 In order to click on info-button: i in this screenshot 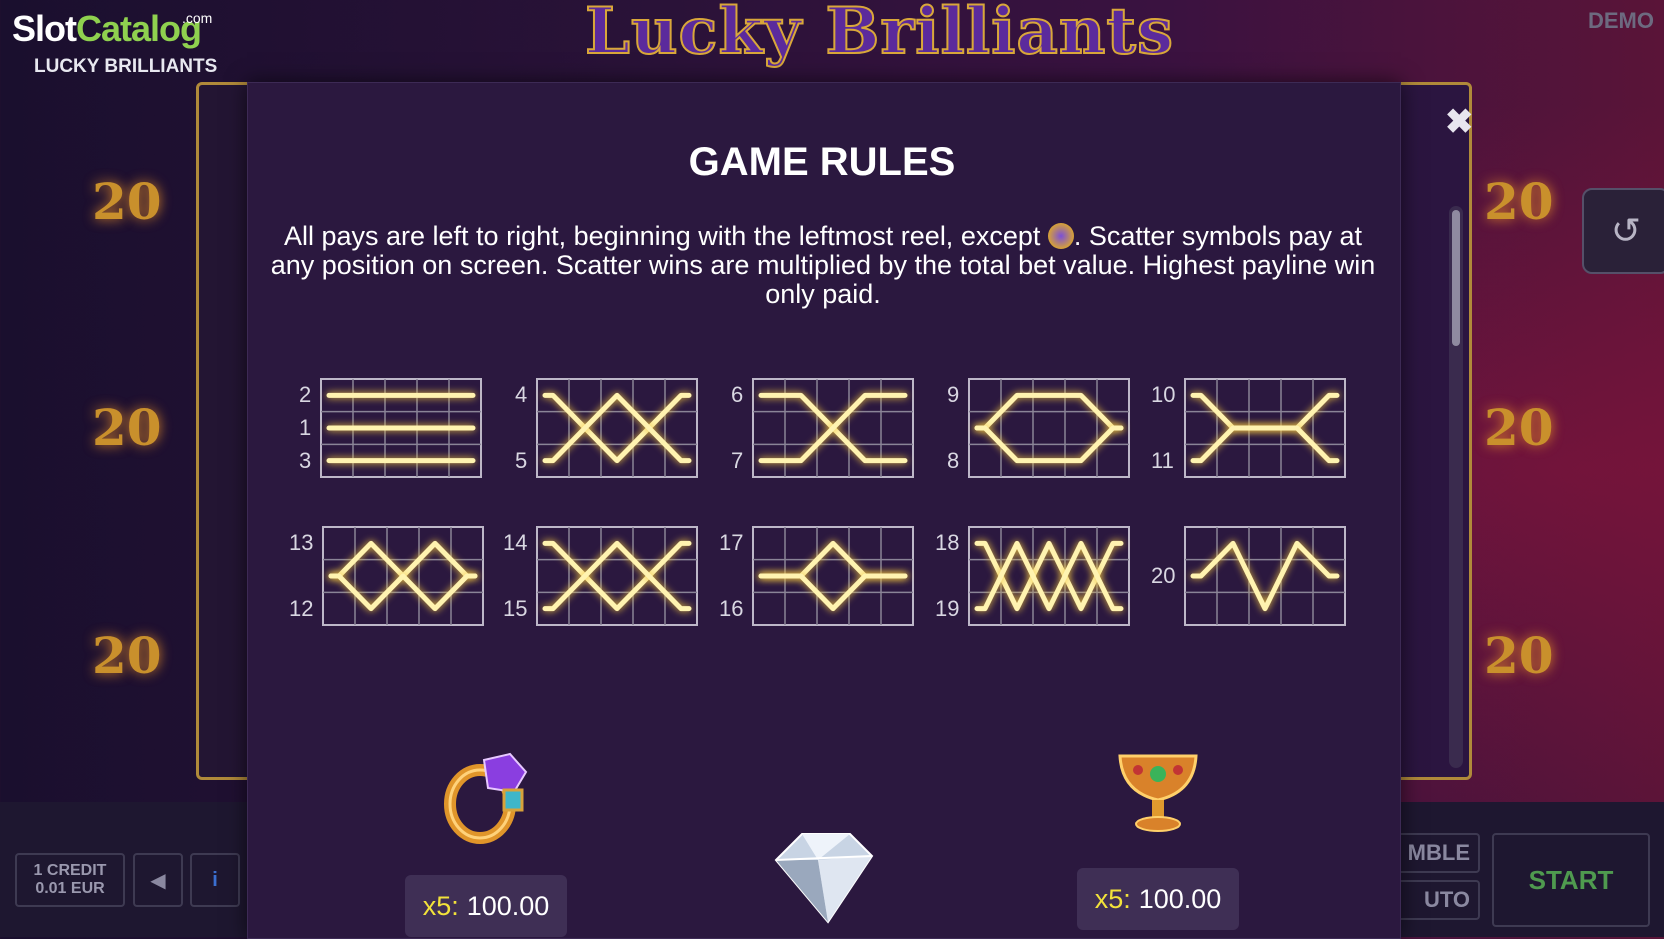, I will do `click(215, 880)`.